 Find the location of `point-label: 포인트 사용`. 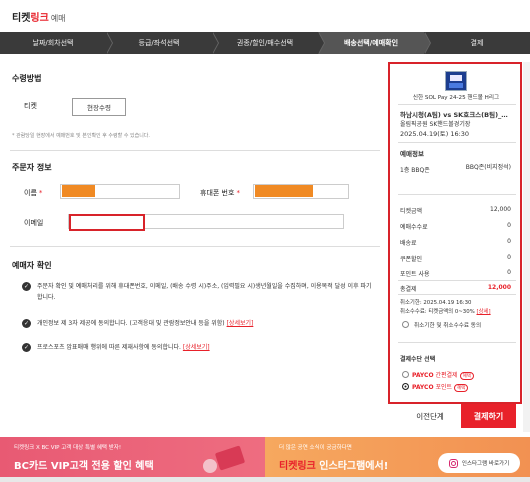

point-label: 포인트 사용 is located at coordinates (415, 274).